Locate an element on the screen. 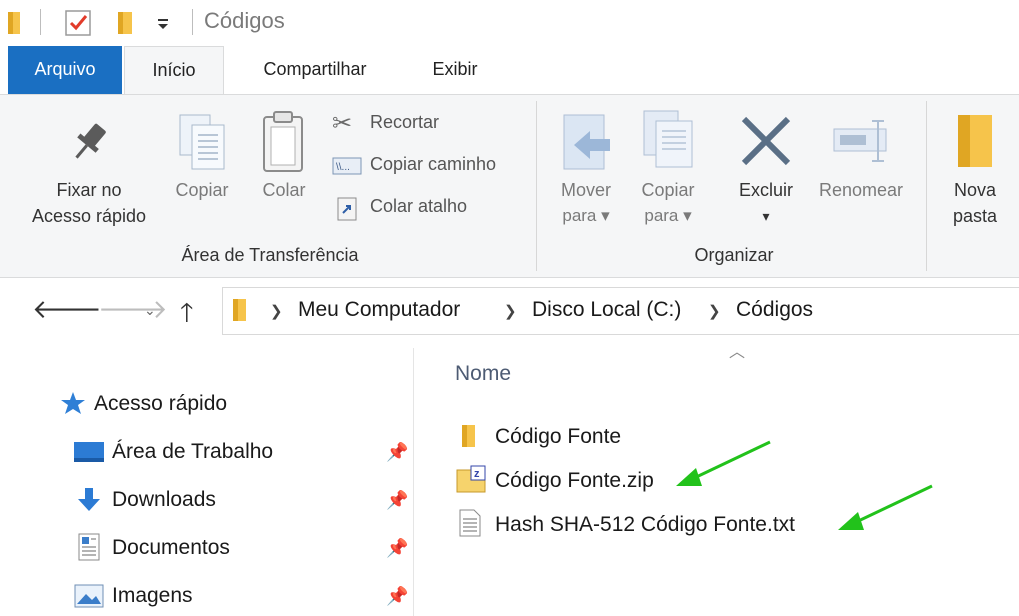 Image resolution: width=1019 pixels, height=616 pixels. file-row: Hash SHA-512 Código Fonte.txt is located at coordinates (665, 525).